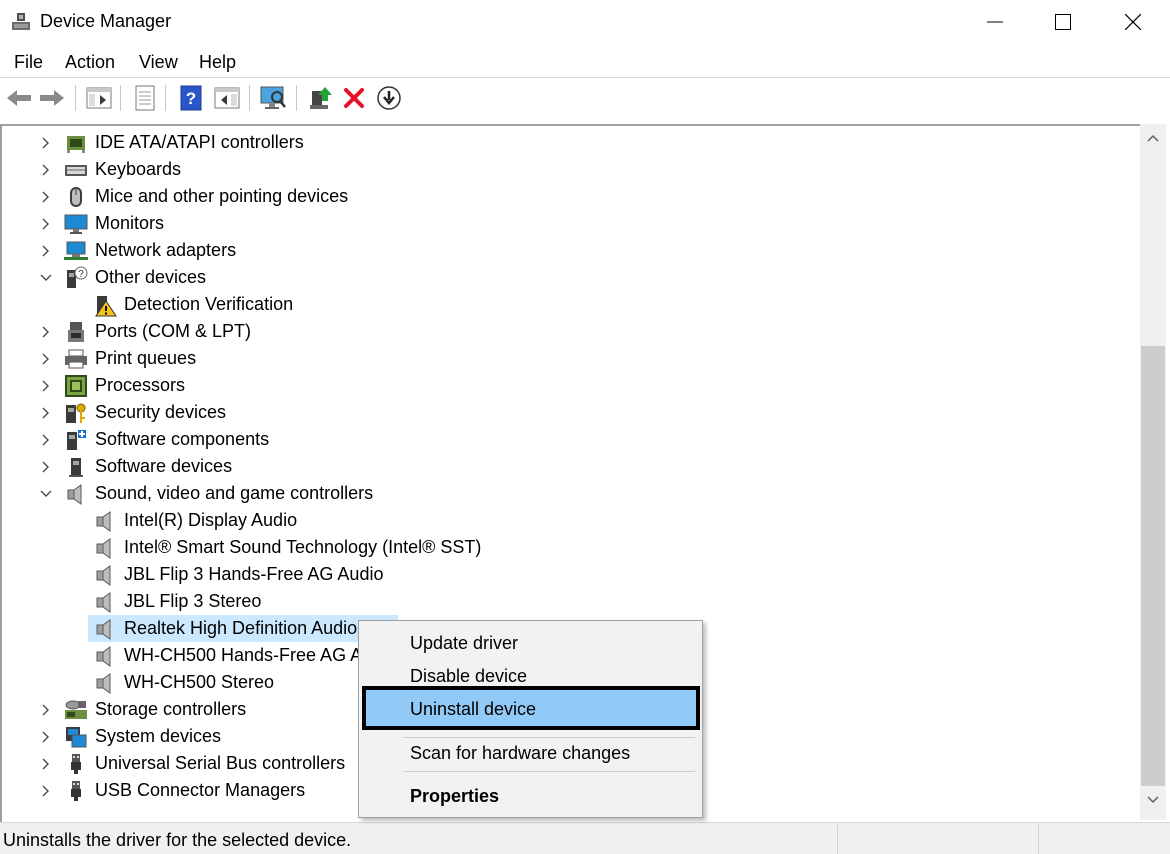 Image resolution: width=1170 pixels, height=854 pixels. Describe the element at coordinates (464, 643) in the screenshot. I see `menu-update-driver: Update driver` at that location.